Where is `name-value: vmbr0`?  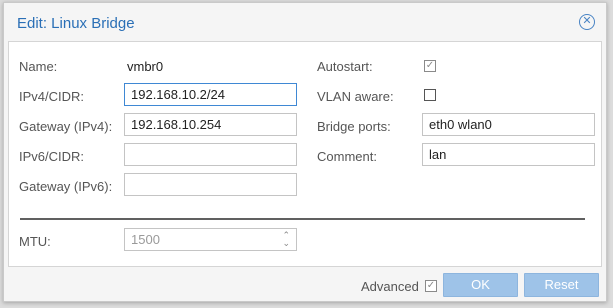
name-value: vmbr0 is located at coordinates (145, 66).